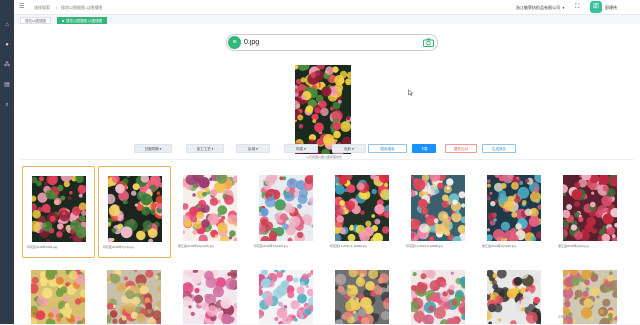  What do you see at coordinates (7, 105) in the screenshot?
I see `search-icon: ⌕` at bounding box center [7, 105].